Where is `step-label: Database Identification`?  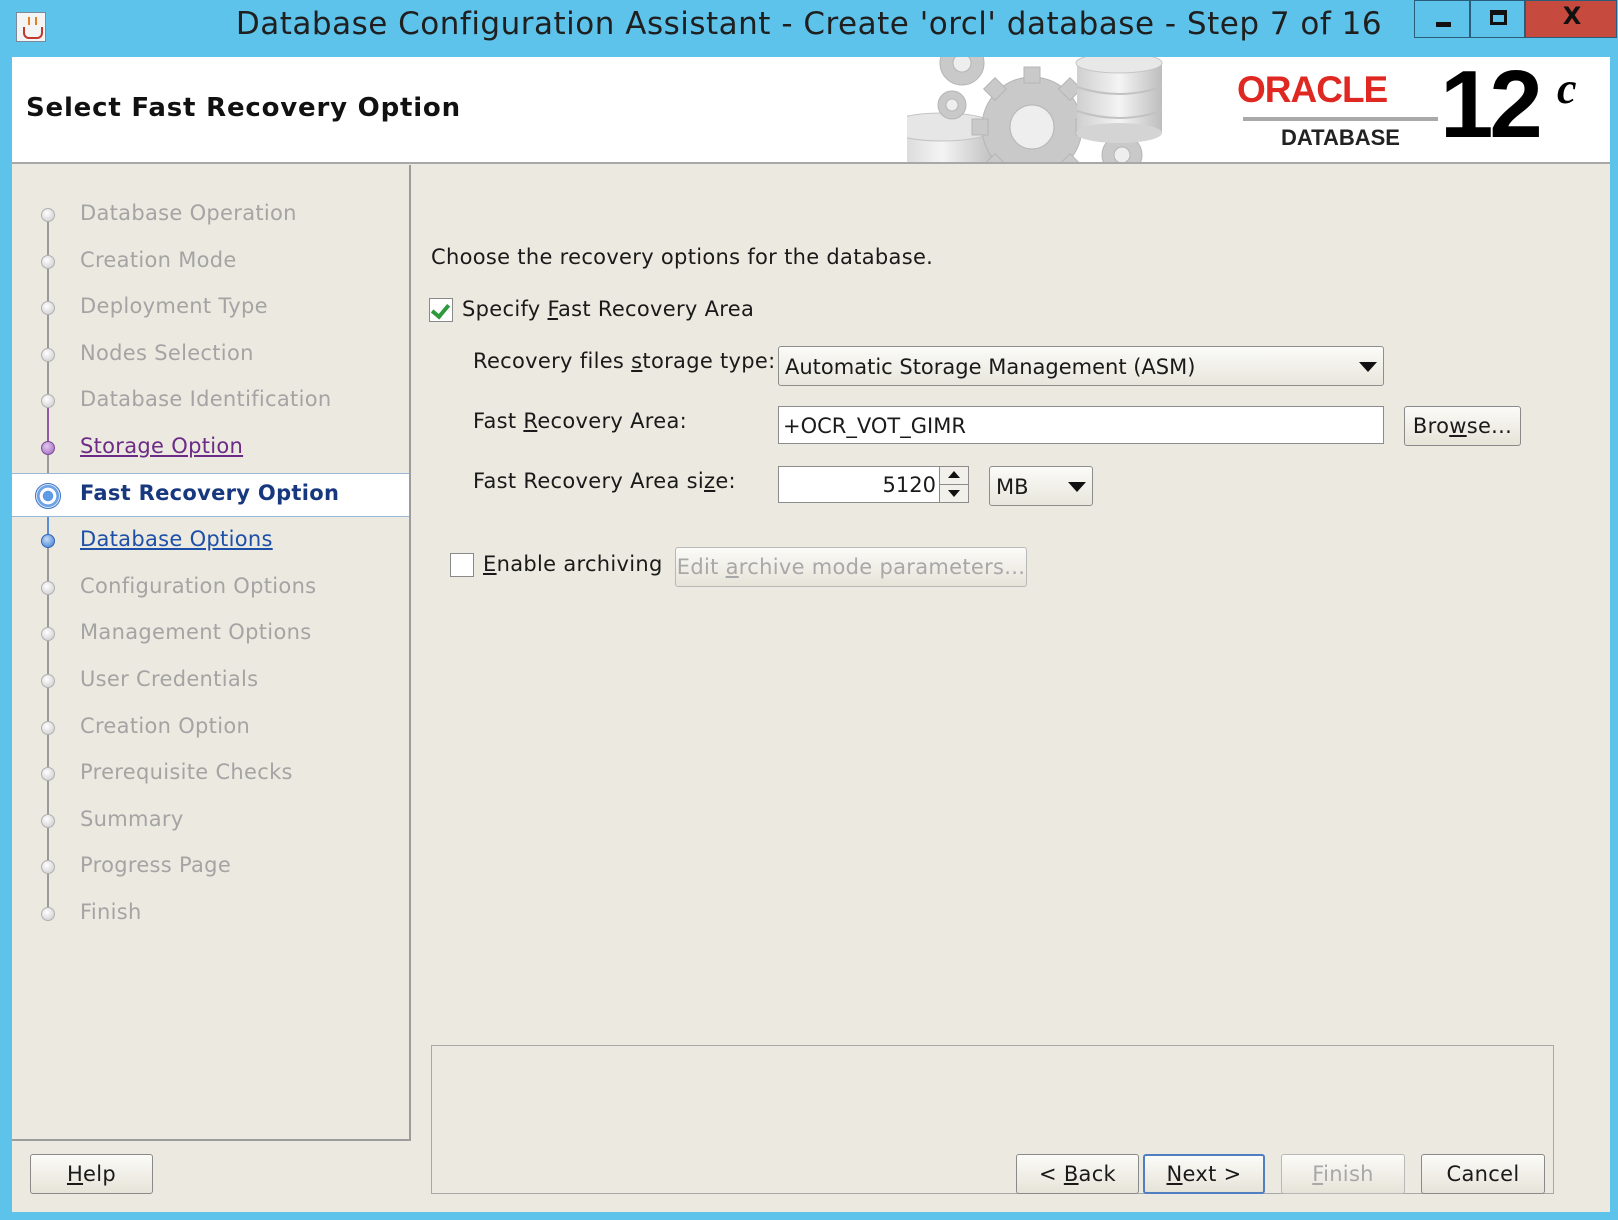 step-label: Database Identification is located at coordinates (206, 399).